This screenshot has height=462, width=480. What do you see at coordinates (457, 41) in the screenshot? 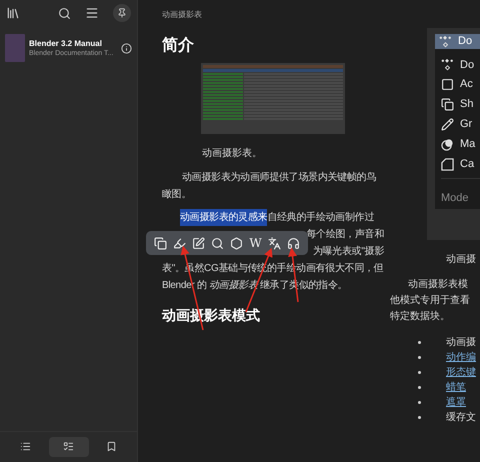
I see `menu-header: Do` at bounding box center [457, 41].